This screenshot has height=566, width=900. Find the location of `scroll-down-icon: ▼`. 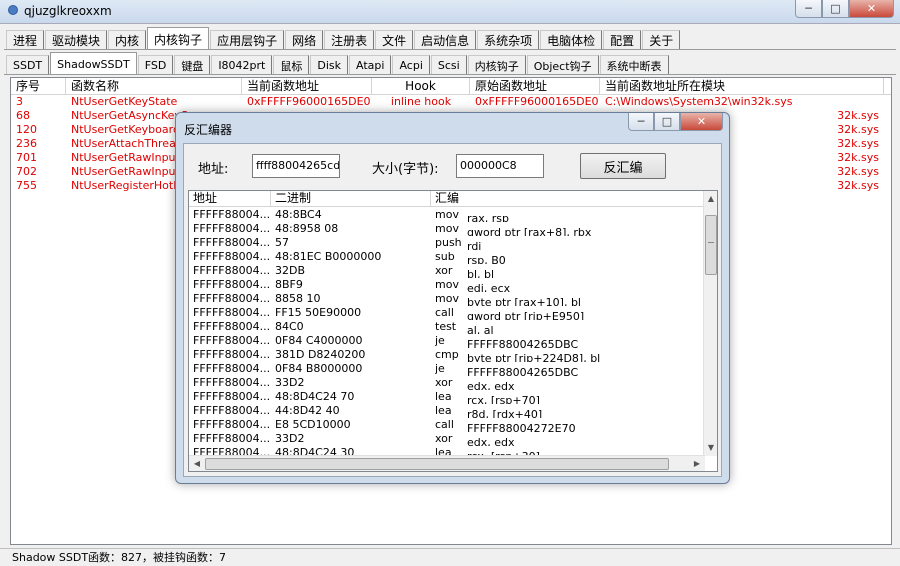

scroll-down-icon: ▼ is located at coordinates (710, 448).